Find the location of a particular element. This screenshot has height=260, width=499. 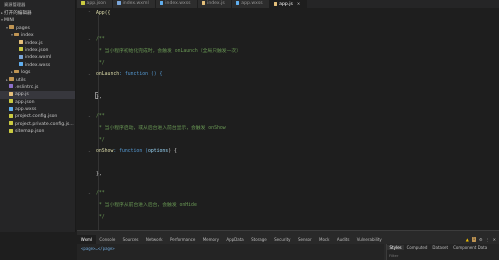

editor-tab: index.wxss is located at coordinates (176, 4).